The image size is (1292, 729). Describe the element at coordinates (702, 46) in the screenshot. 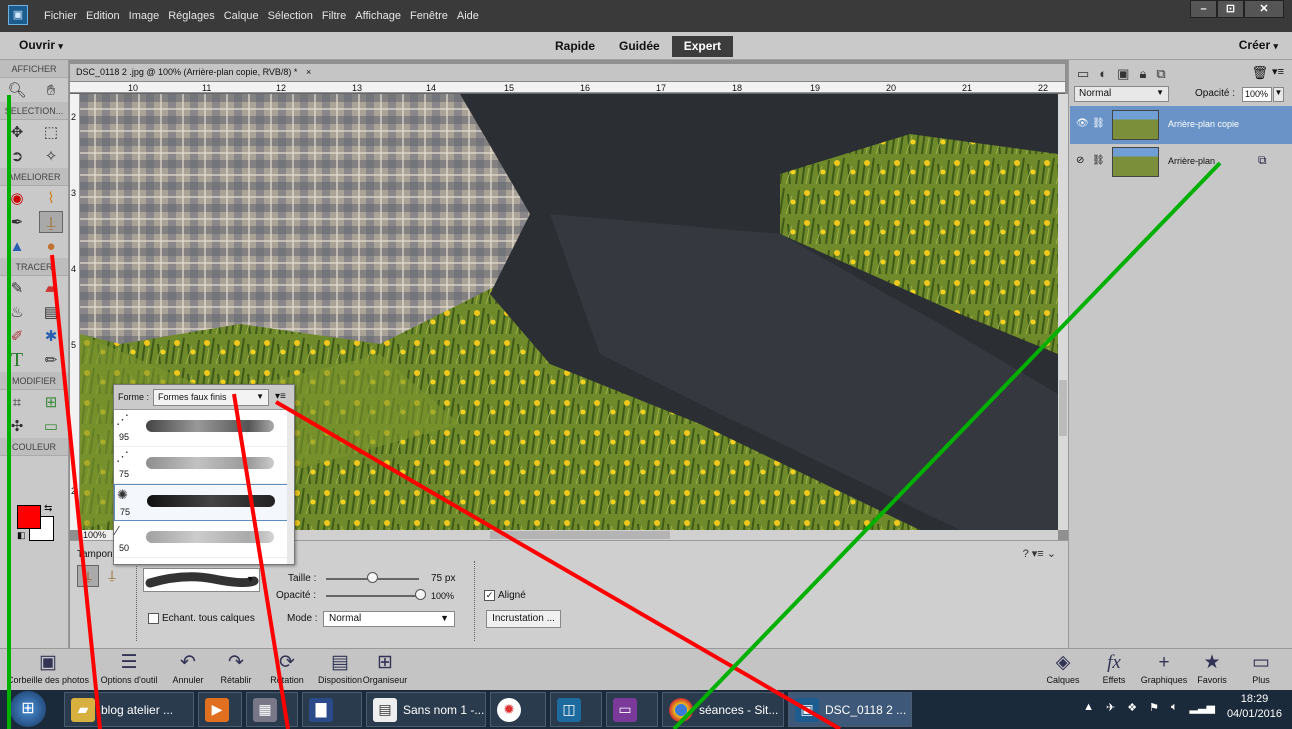

I see `tab-expert: Expert` at that location.